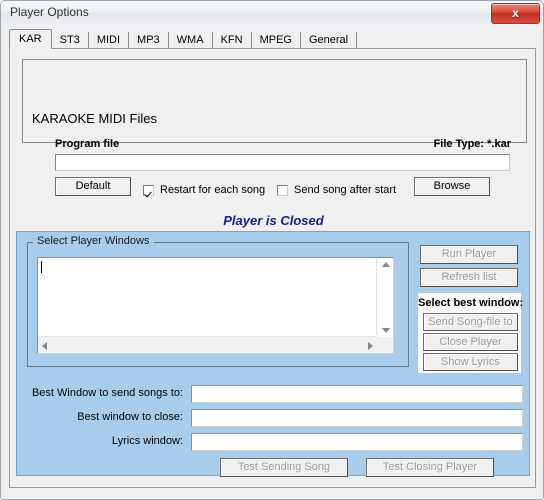 This screenshot has height=500, width=544. Describe the element at coordinates (370, 346) in the screenshot. I see `scroll-right-icon` at that location.